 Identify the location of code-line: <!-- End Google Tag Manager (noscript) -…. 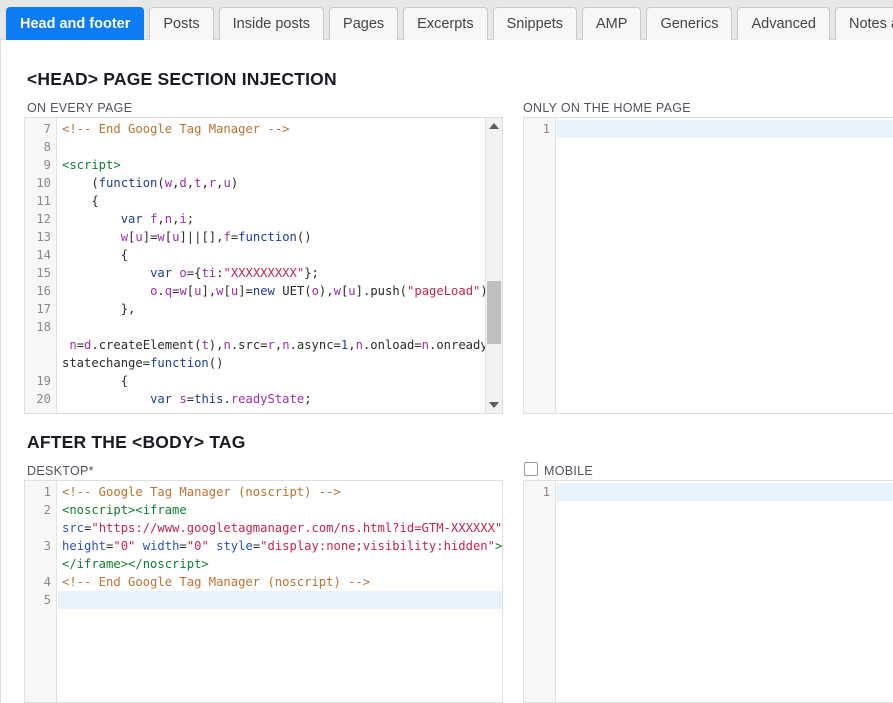
(280, 582).